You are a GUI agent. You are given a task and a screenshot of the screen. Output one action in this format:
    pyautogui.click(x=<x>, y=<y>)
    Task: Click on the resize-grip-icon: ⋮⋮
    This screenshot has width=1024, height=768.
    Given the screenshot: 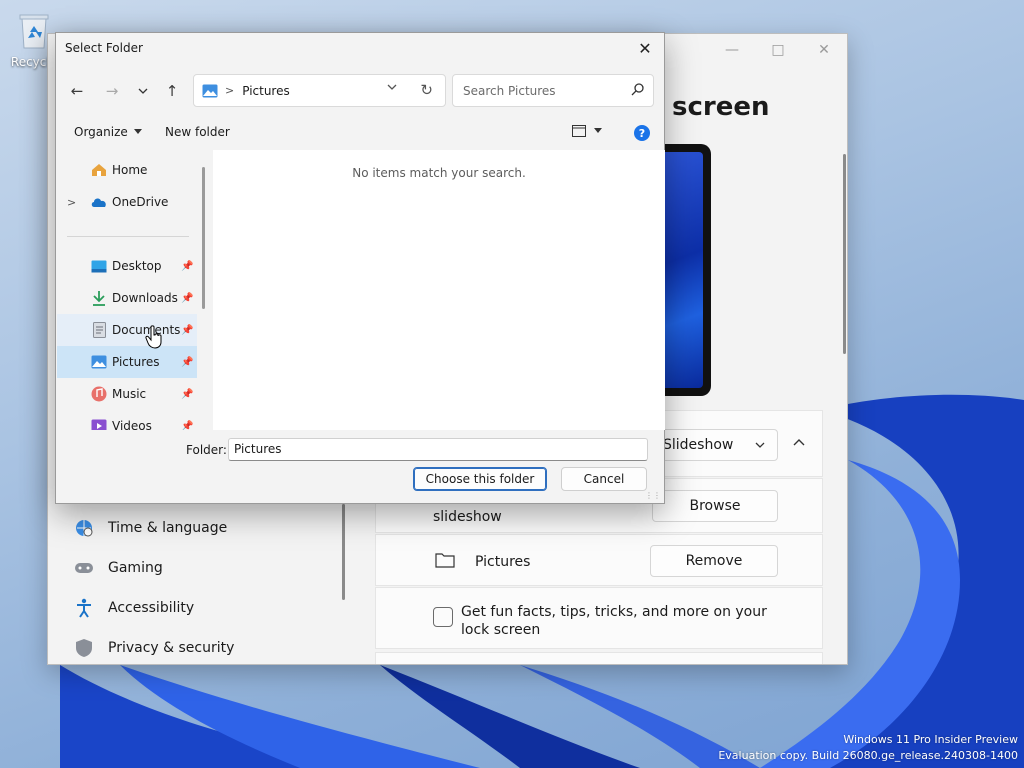 What is the action you would take?
    pyautogui.click(x=653, y=495)
    